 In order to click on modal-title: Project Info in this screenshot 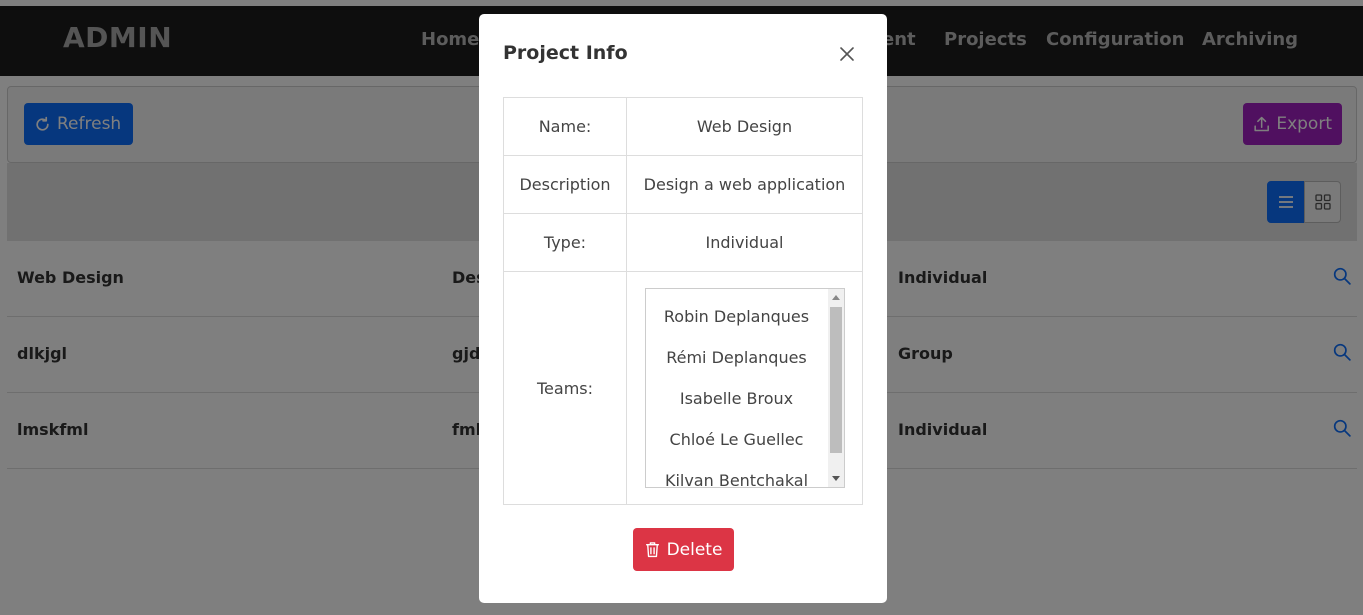, I will do `click(565, 53)`.